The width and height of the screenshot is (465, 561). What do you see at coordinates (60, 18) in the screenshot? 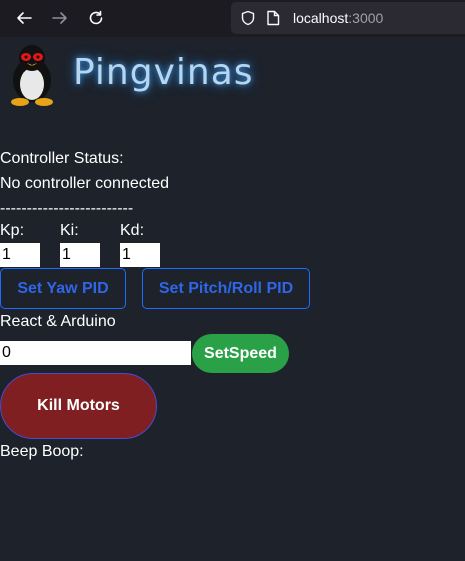
I see `forward-arrow-icon` at bounding box center [60, 18].